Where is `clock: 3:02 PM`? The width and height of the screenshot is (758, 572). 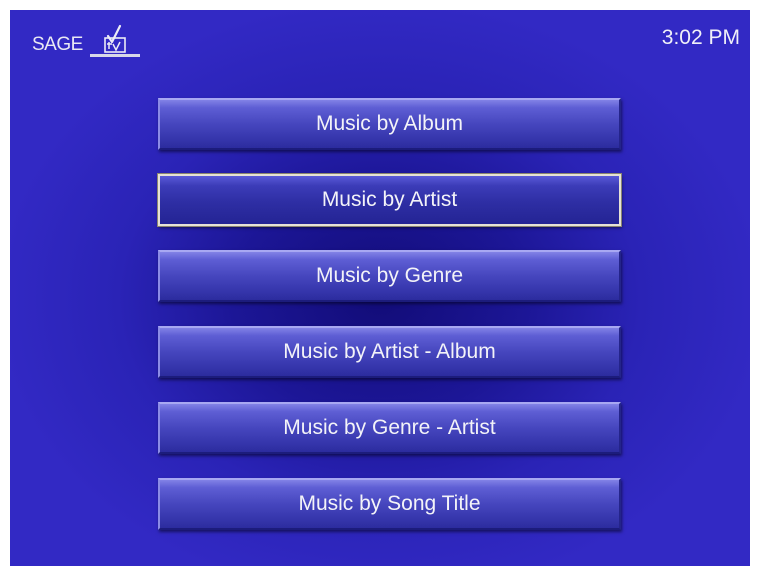 clock: 3:02 PM is located at coordinates (700, 37).